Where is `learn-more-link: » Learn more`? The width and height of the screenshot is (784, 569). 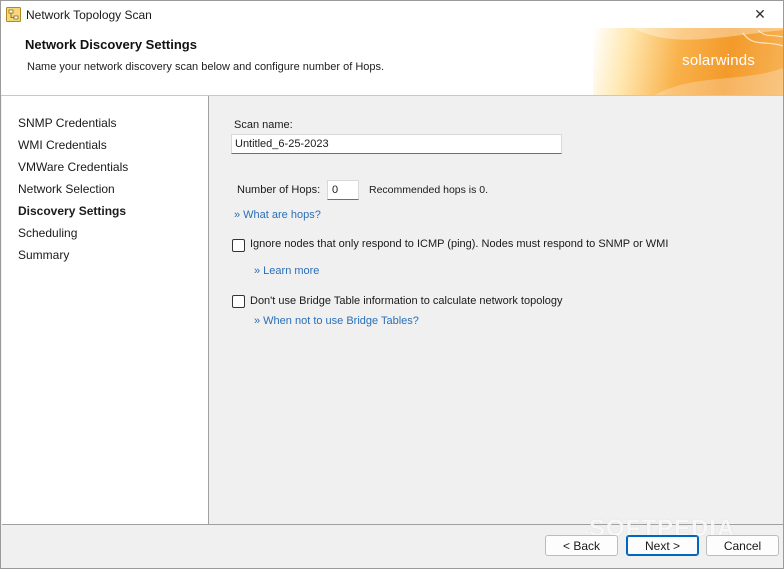
learn-more-link: » Learn more is located at coordinates (286, 271).